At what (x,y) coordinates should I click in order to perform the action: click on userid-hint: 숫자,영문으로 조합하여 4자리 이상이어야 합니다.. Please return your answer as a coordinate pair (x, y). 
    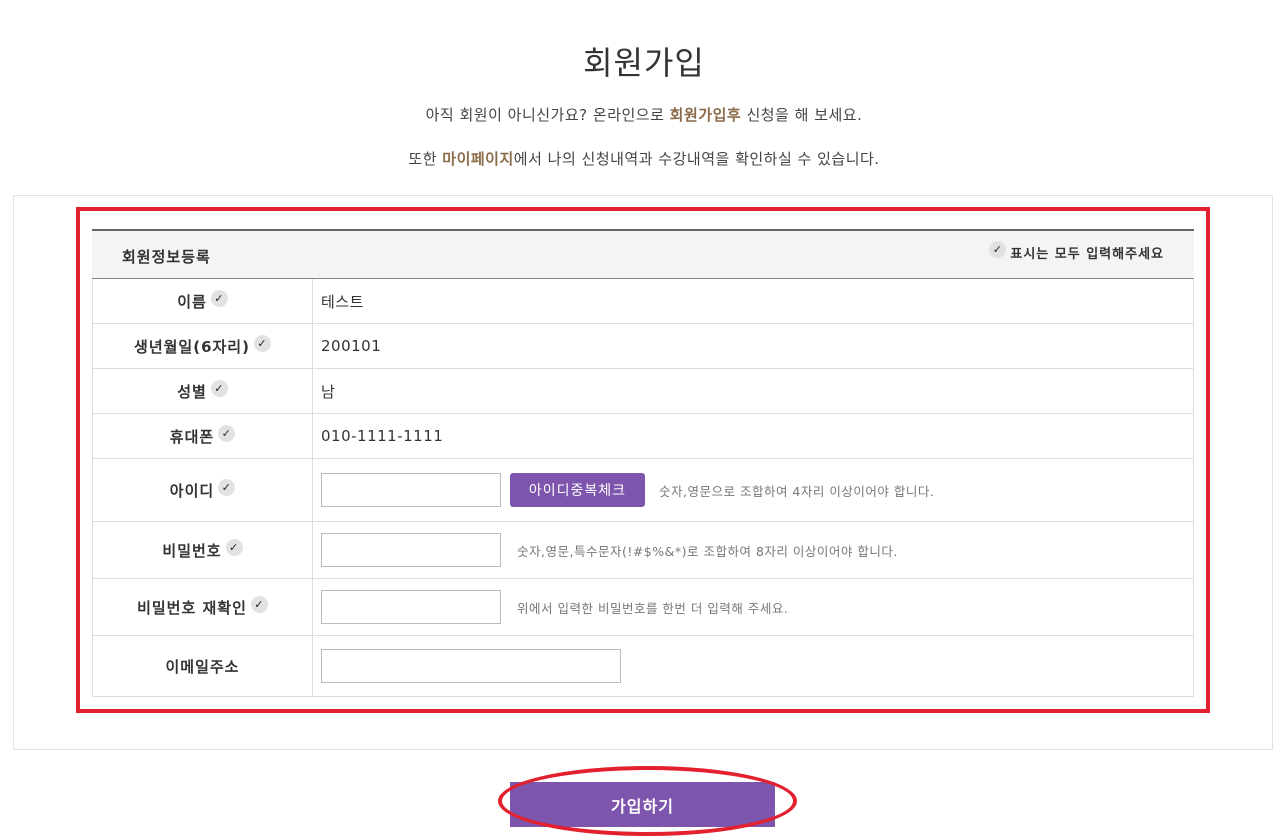
    Looking at the image, I should click on (797, 491).